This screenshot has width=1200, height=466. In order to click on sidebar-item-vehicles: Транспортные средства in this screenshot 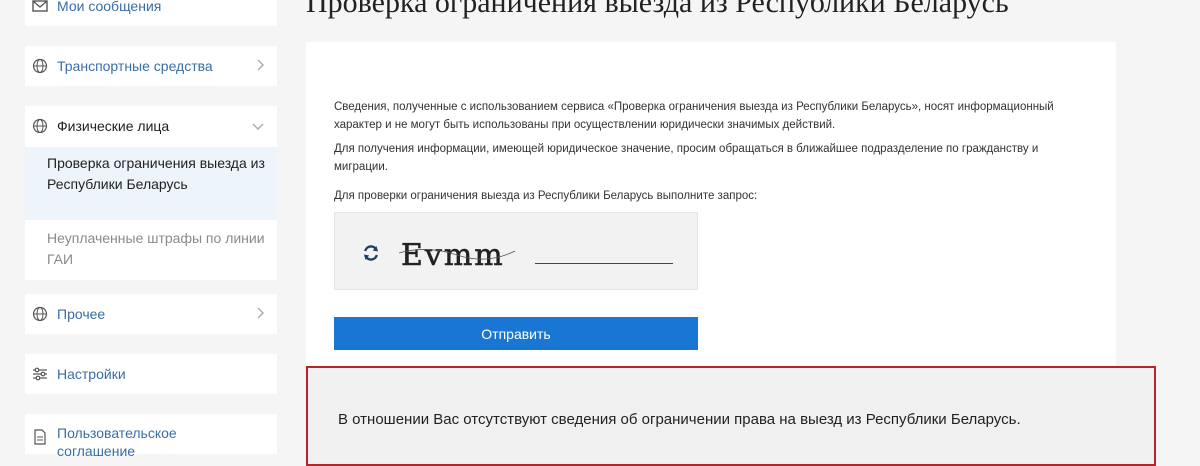, I will do `click(151, 66)`.